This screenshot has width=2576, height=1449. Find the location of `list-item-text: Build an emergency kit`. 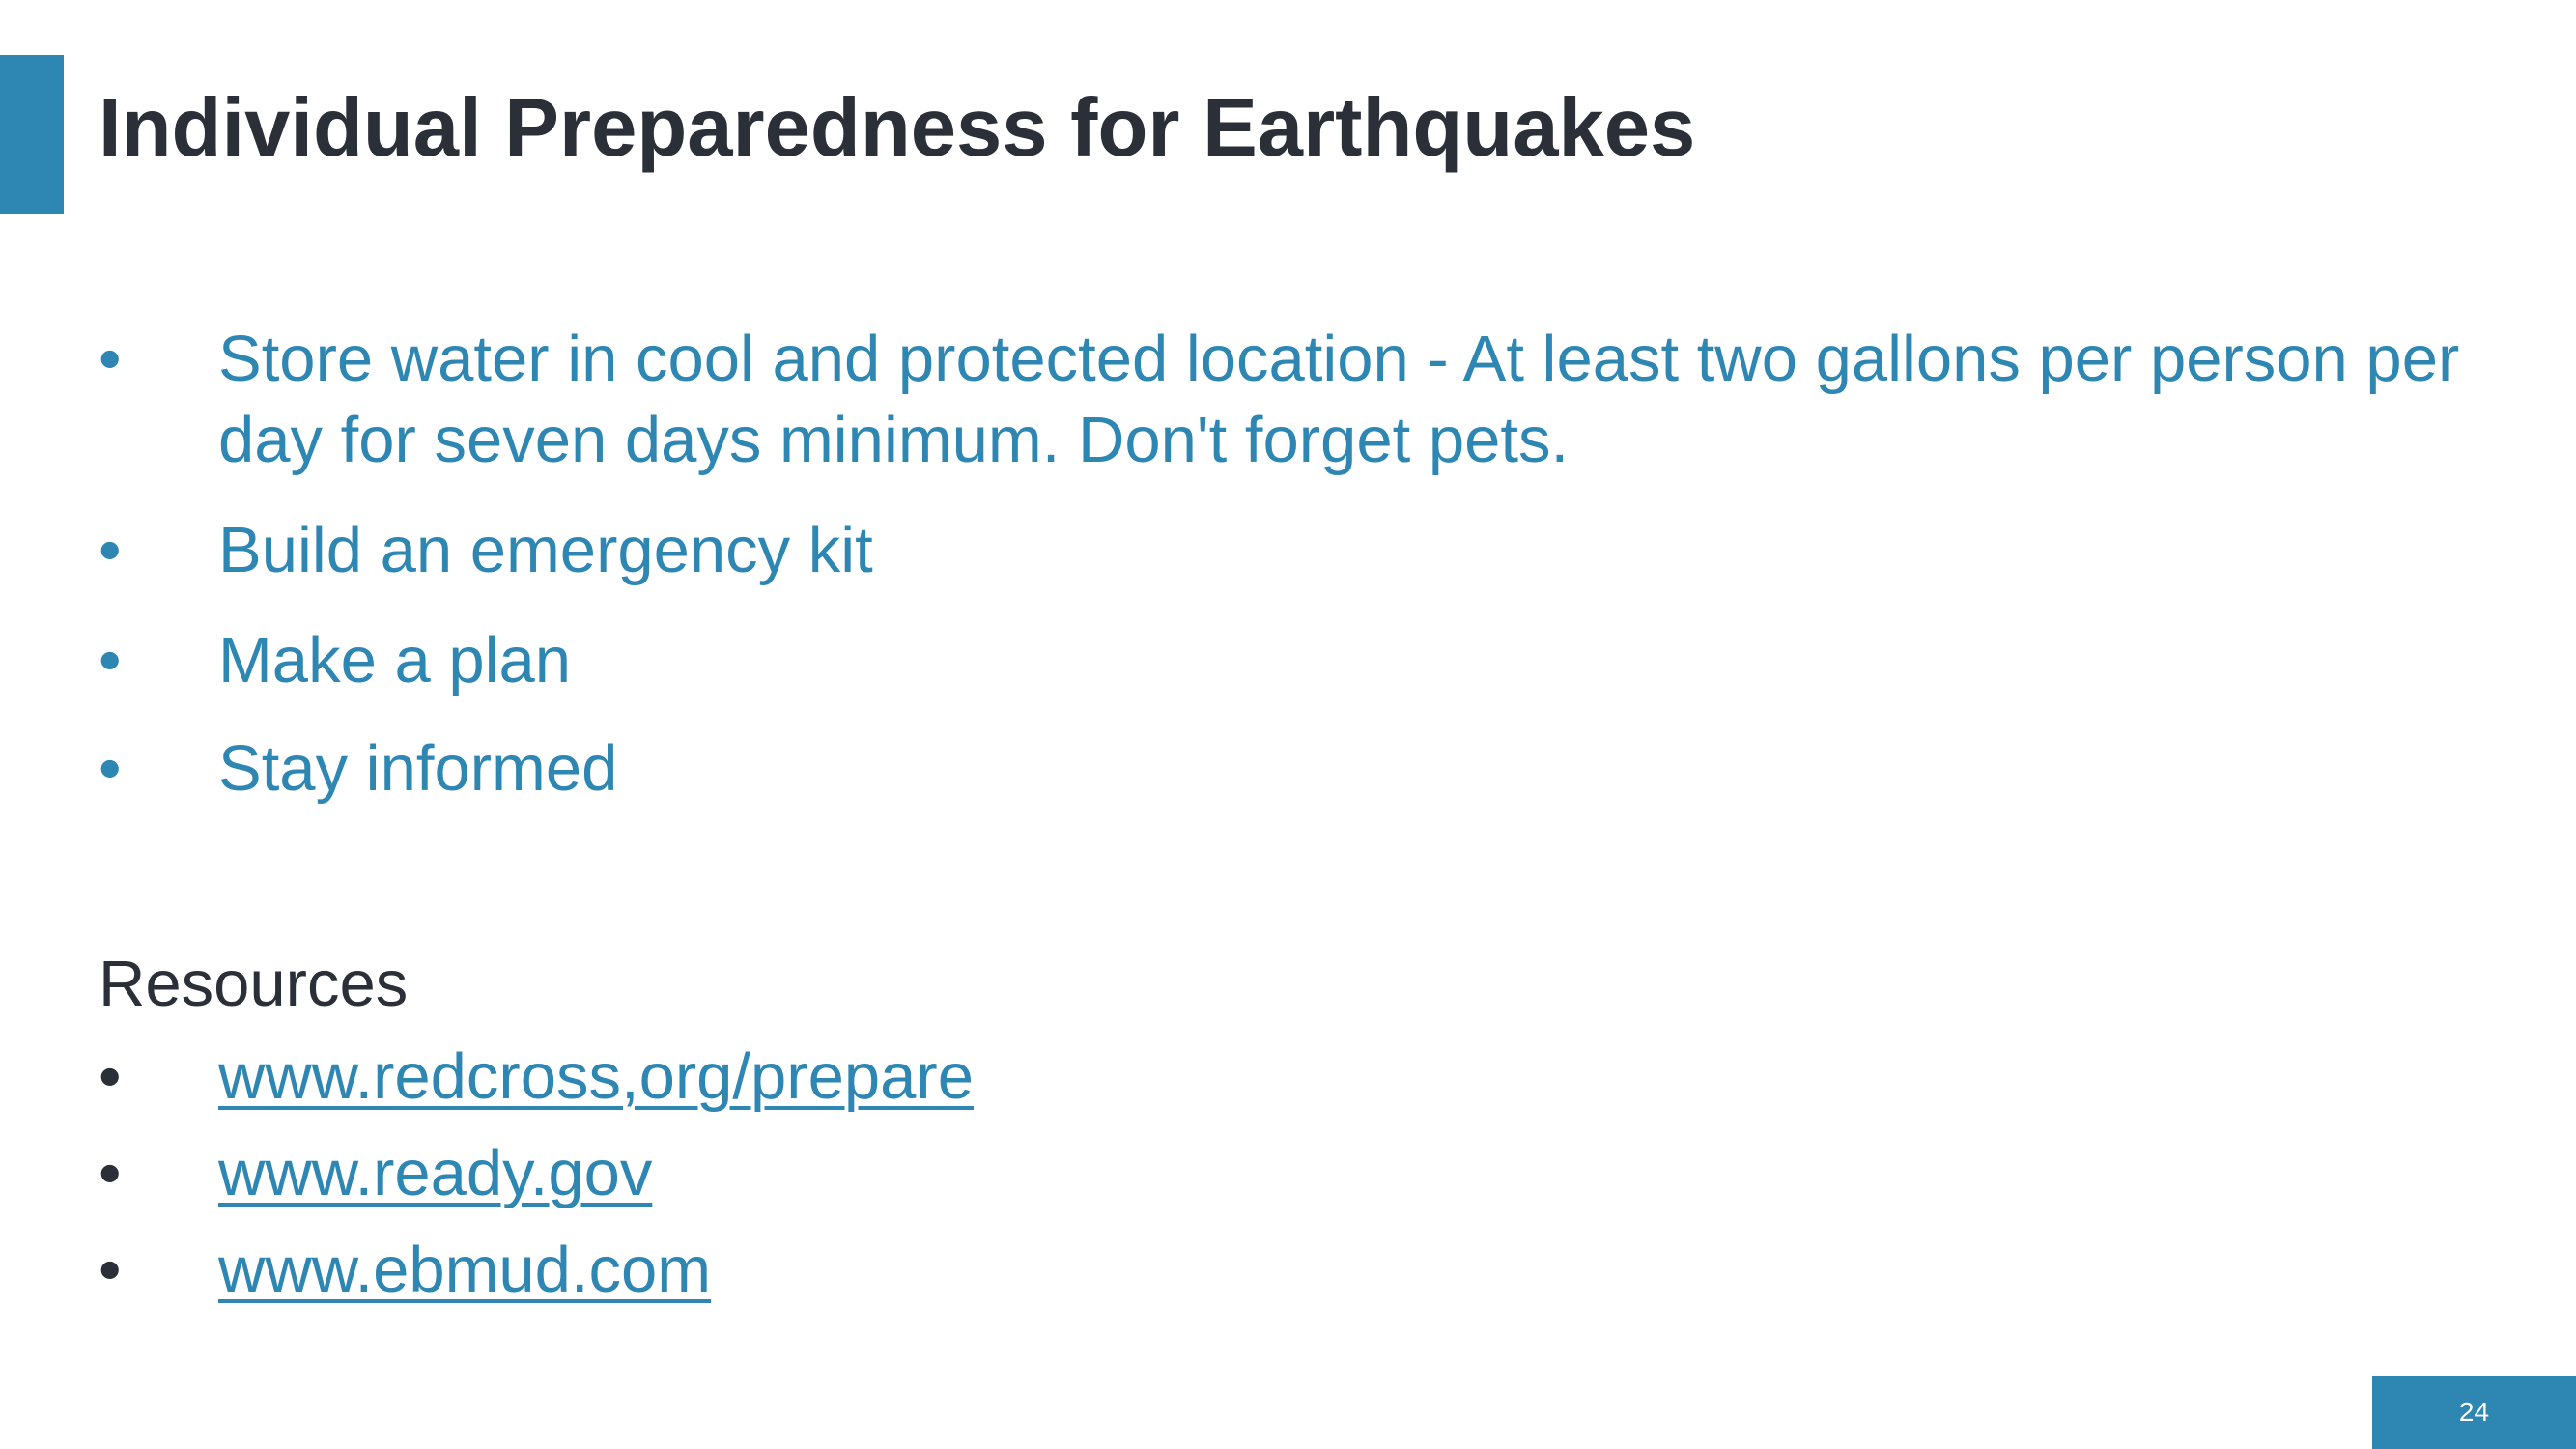

list-item-text: Build an emergency kit is located at coordinates (545, 550).